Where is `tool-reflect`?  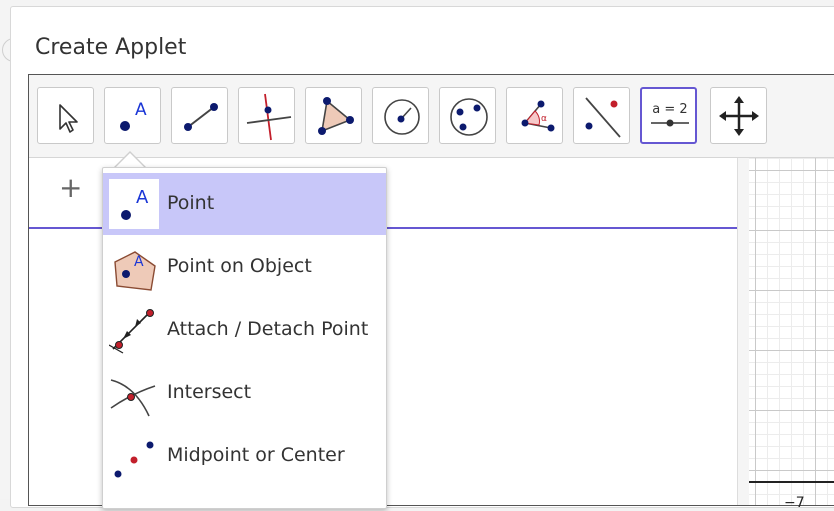 tool-reflect is located at coordinates (601, 115).